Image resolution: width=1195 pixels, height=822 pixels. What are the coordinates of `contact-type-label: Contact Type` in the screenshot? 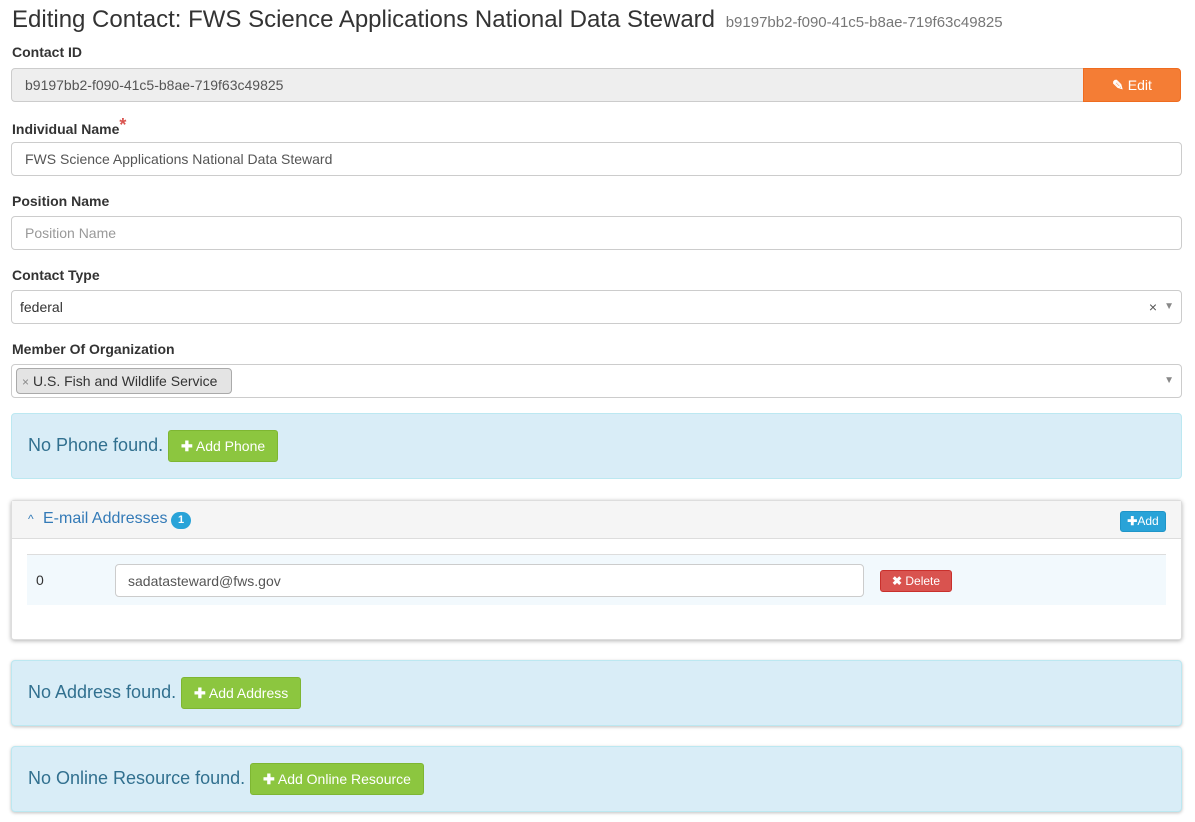 It's located at (56, 275).